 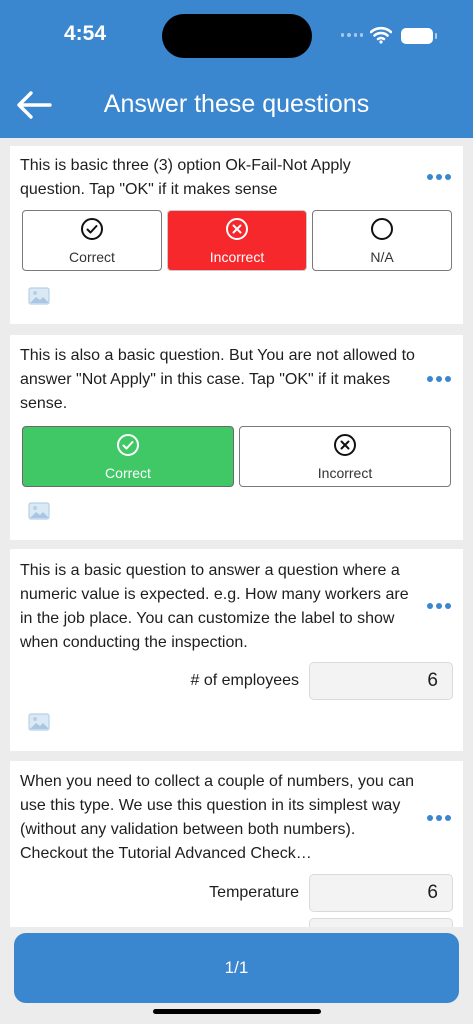 What do you see at coordinates (382, 257) in the screenshot?
I see `option-label: N/A` at bounding box center [382, 257].